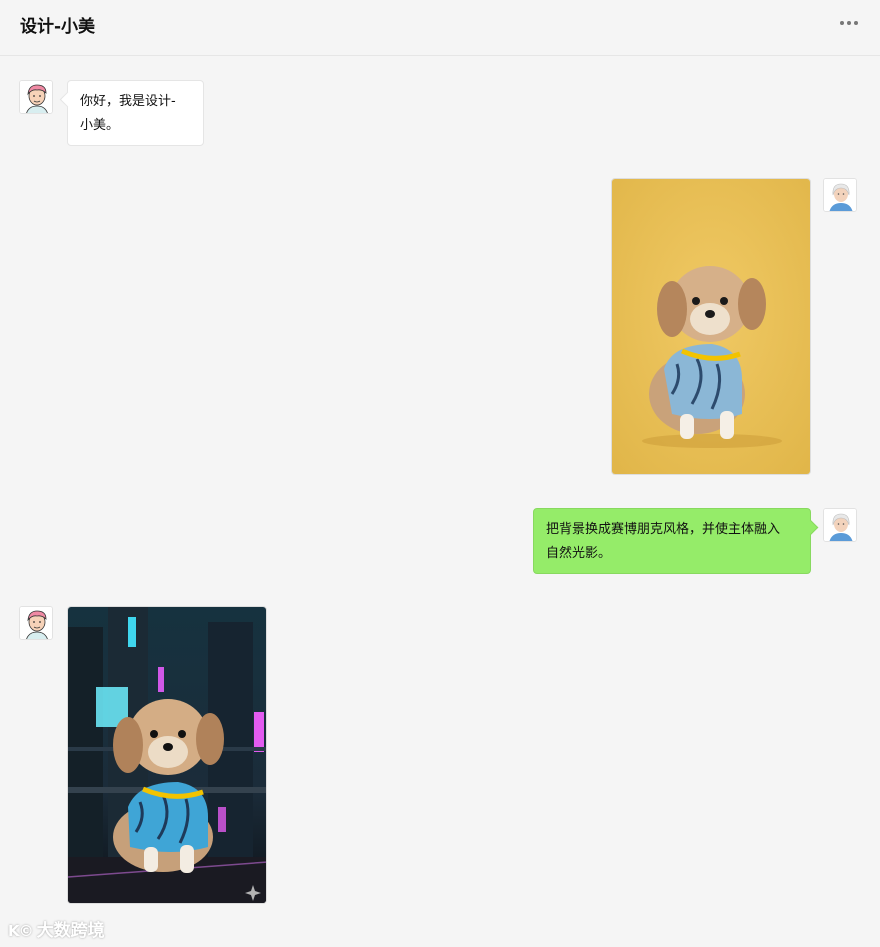 Image resolution: width=880 pixels, height=947 pixels. I want to click on user-message-prompt: 把背景换成赛博朋克风格，并使主体融入 自然光影。, so click(672, 541).